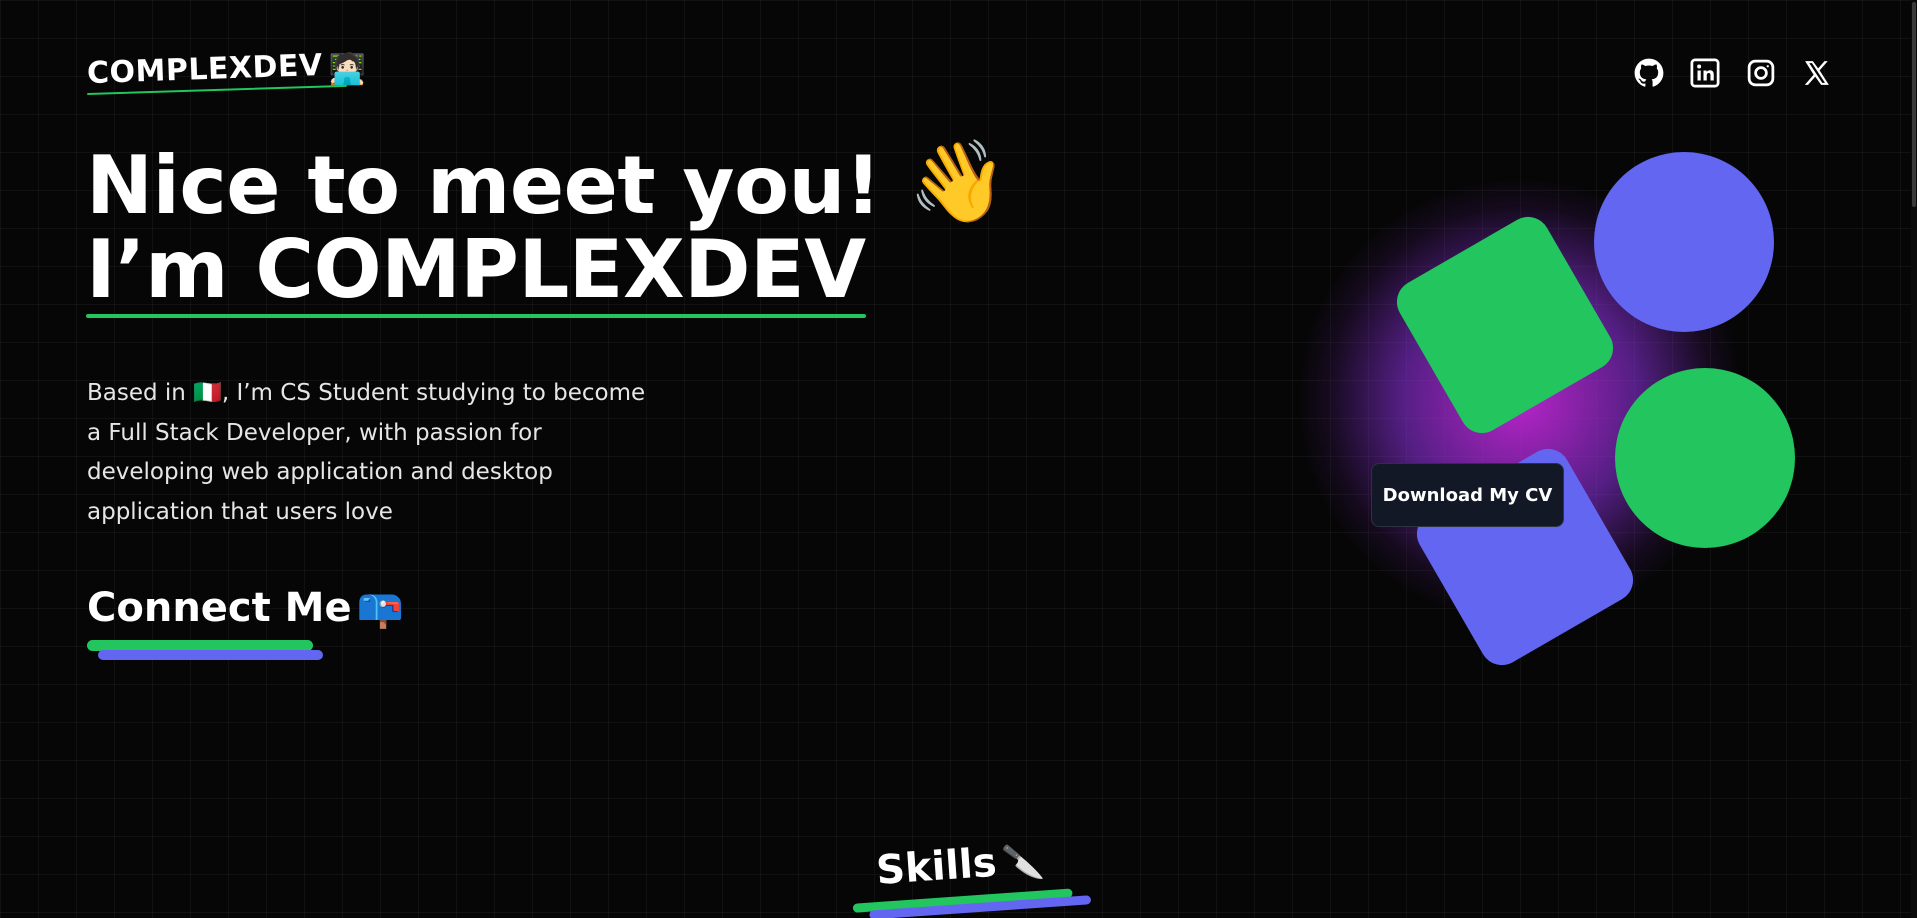  Describe the element at coordinates (210, 655) in the screenshot. I see `connect-underline-blue` at that location.